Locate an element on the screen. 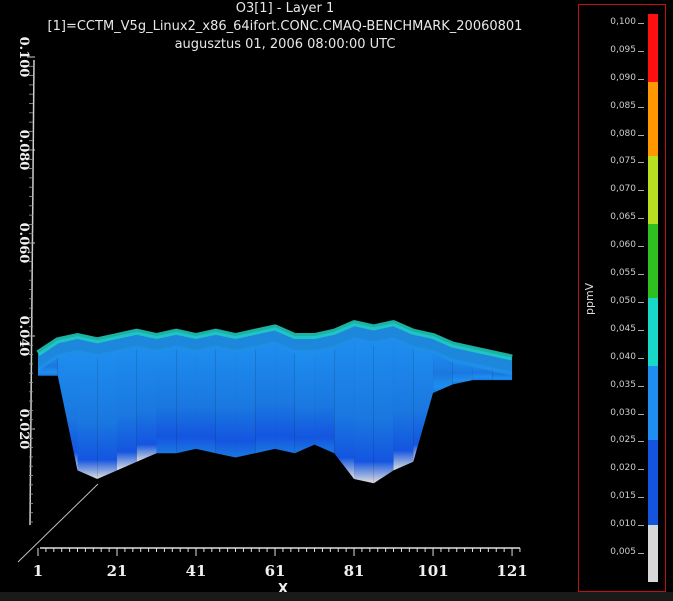 This screenshot has width=673, height=601. x-tick-label: 81 is located at coordinates (354, 571).